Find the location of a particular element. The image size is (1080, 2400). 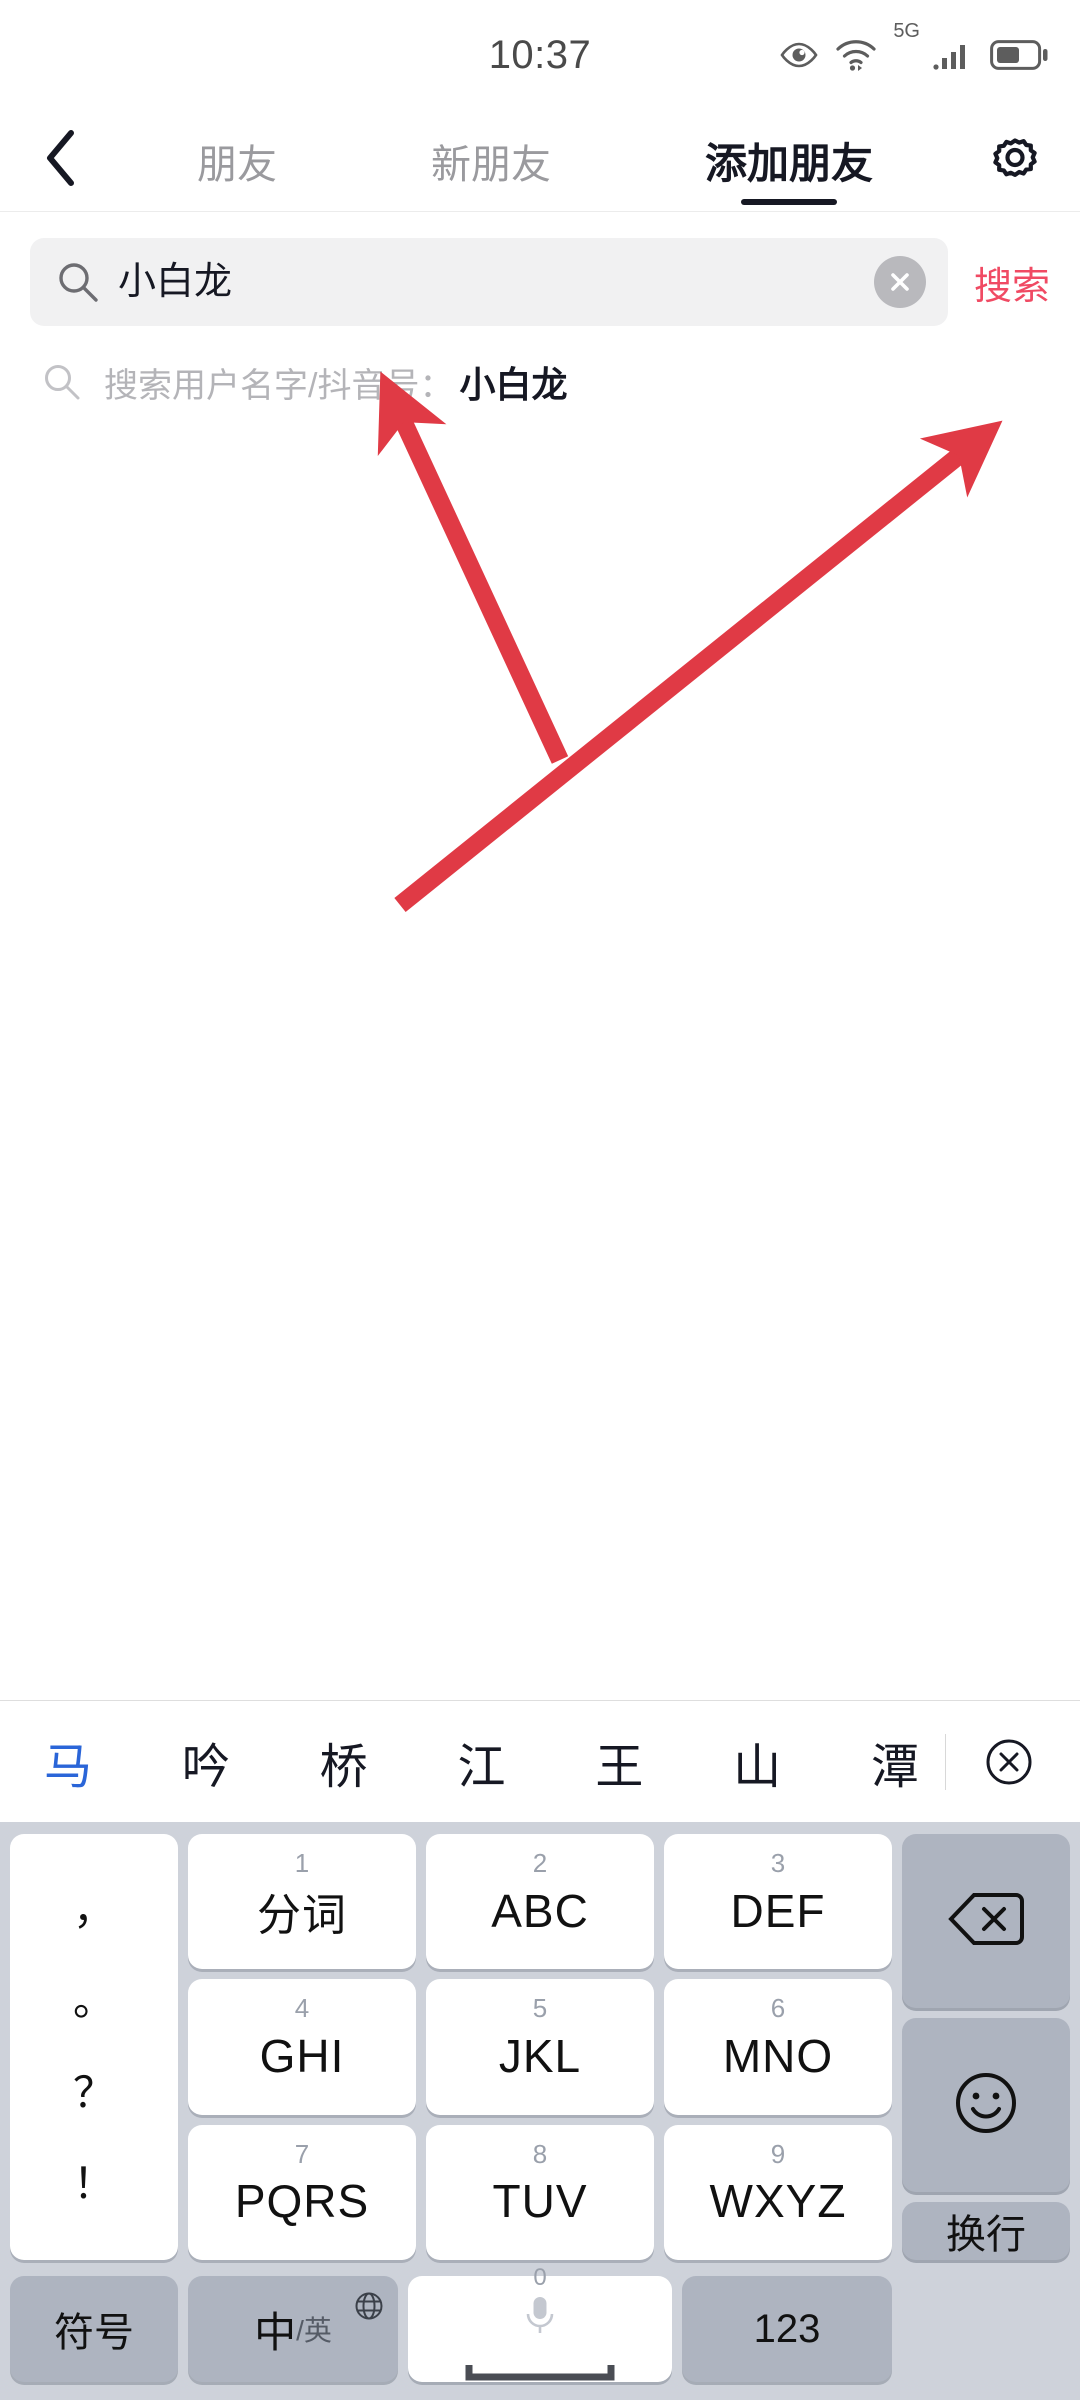

key-2-label: ABC is located at coordinates (540, 1910).